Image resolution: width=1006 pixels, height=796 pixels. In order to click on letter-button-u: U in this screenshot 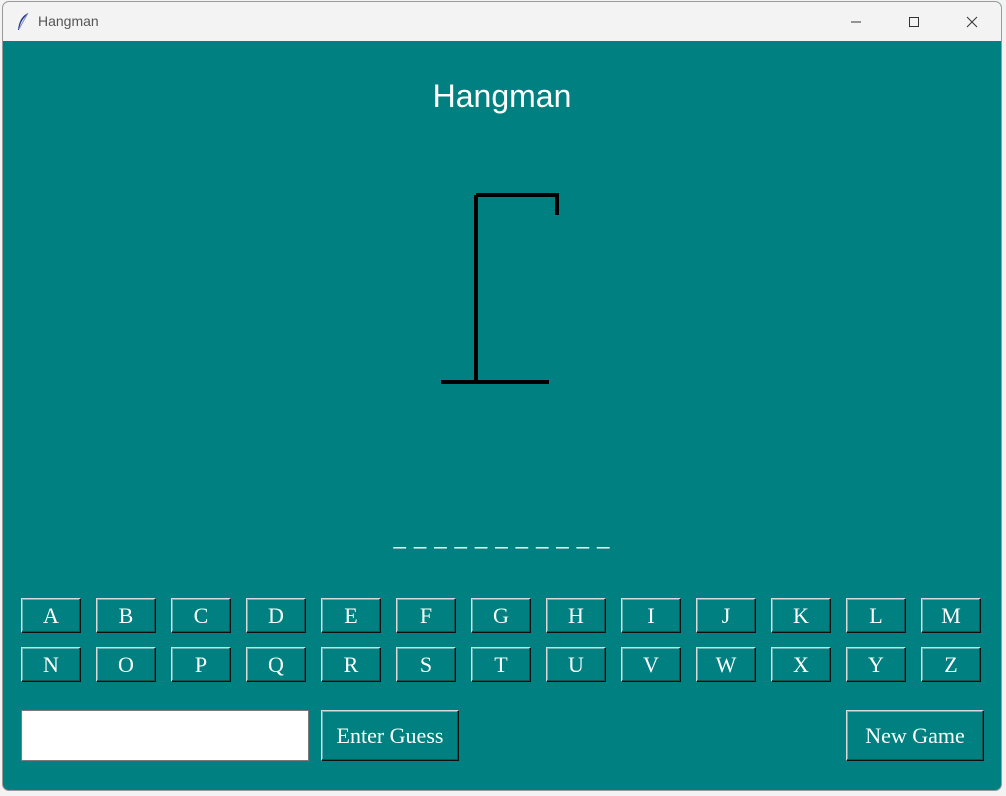, I will do `click(576, 664)`.